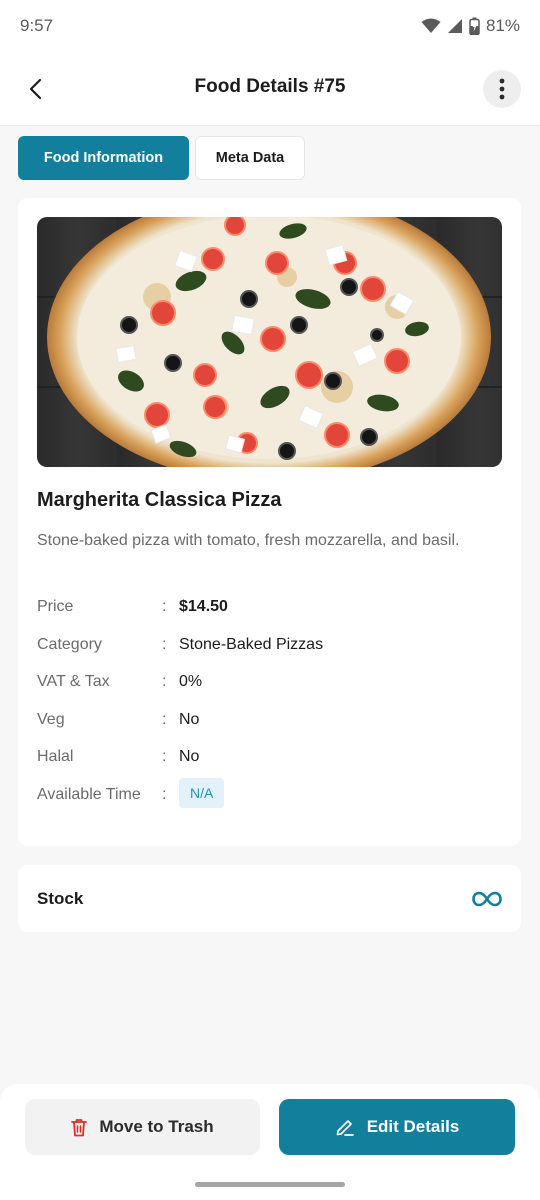  I want to click on detail-value-category: Stone-Baked Pizzas, so click(251, 644).